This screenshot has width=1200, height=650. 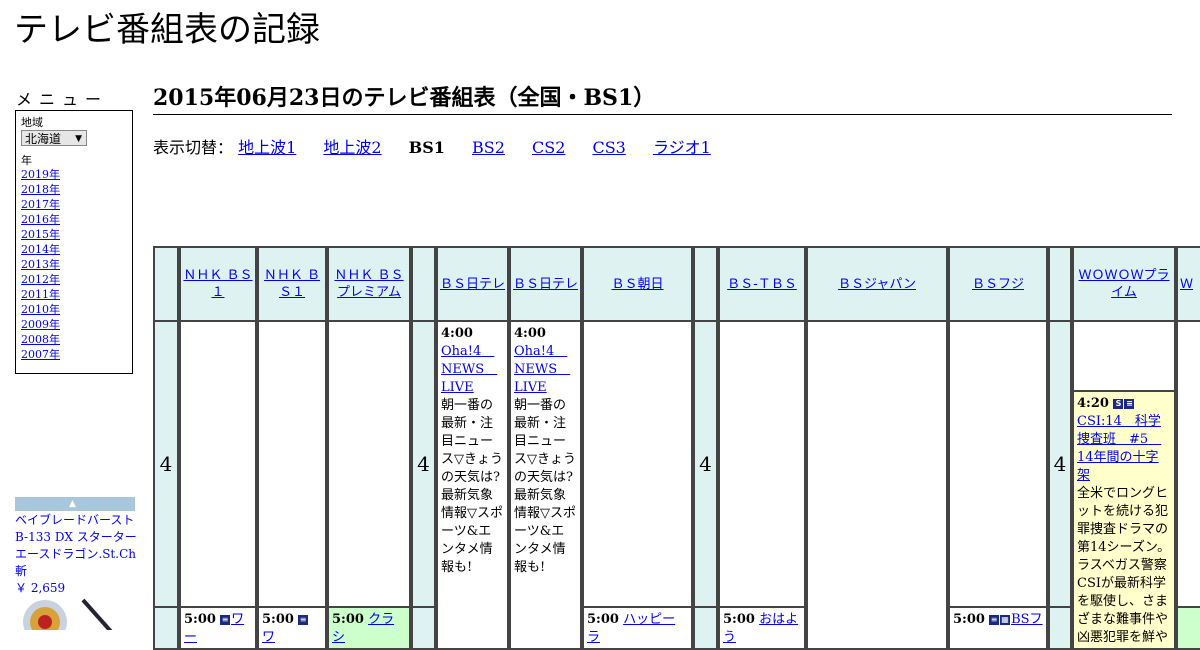 I want to click on switch-bs2: BS2, so click(x=488, y=147).